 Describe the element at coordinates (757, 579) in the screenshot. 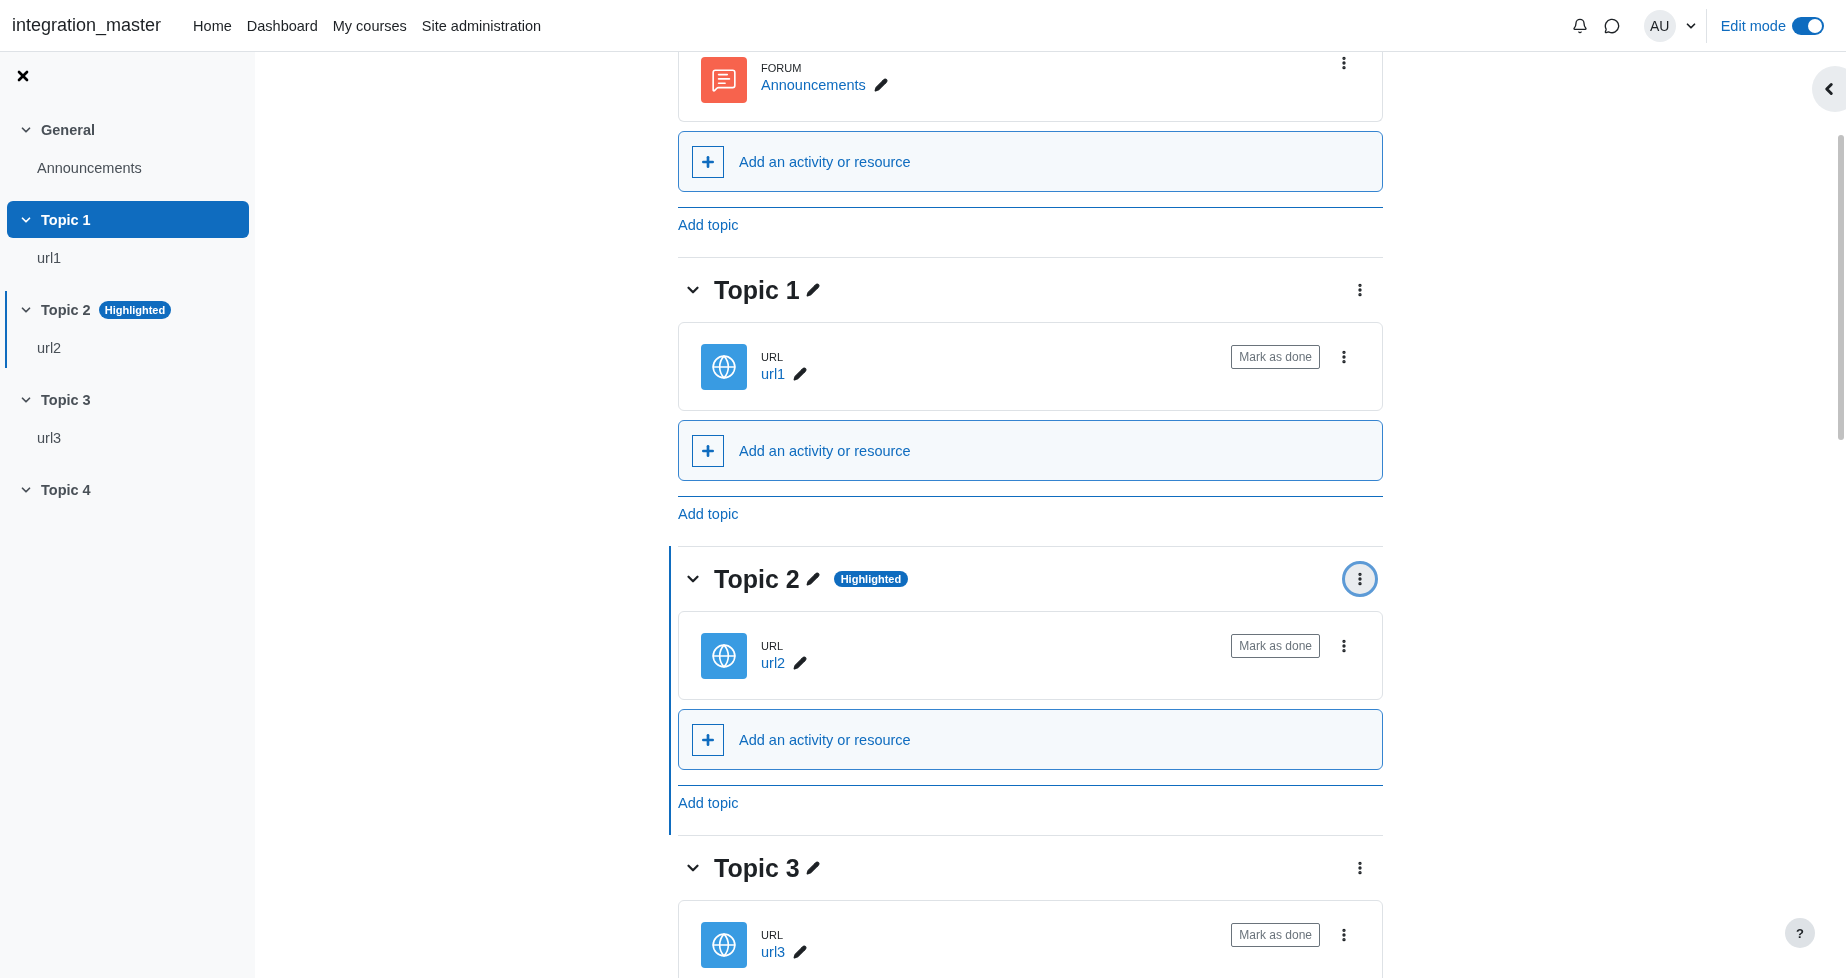

I see `section-title: Topic 2` at that location.